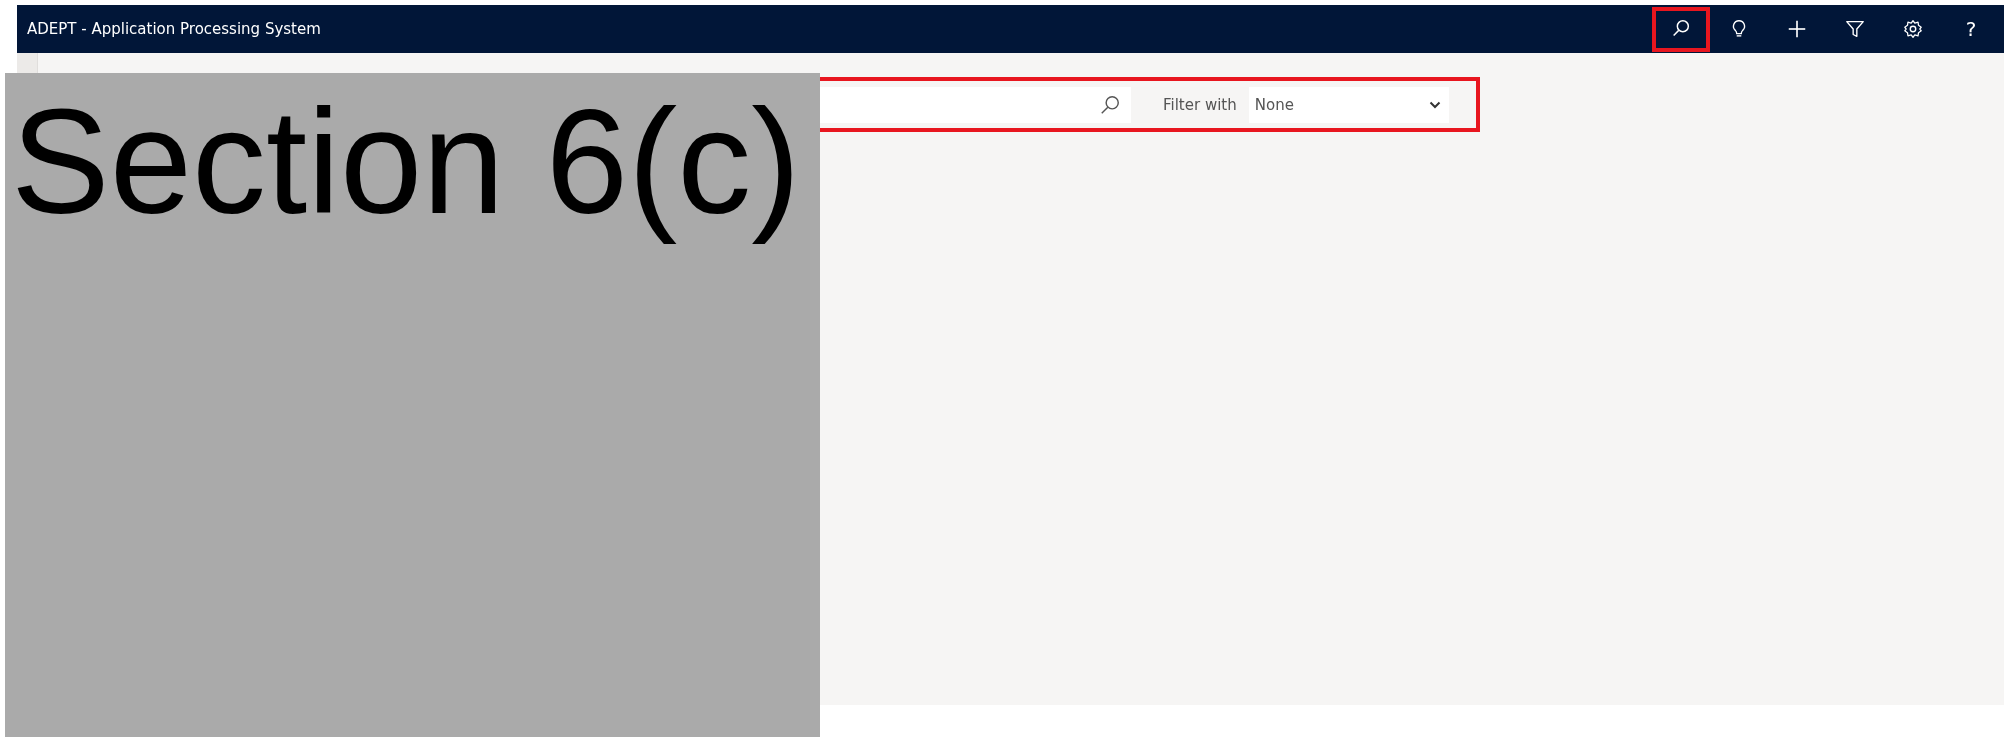  I want to click on settings-icon, so click(1913, 29).